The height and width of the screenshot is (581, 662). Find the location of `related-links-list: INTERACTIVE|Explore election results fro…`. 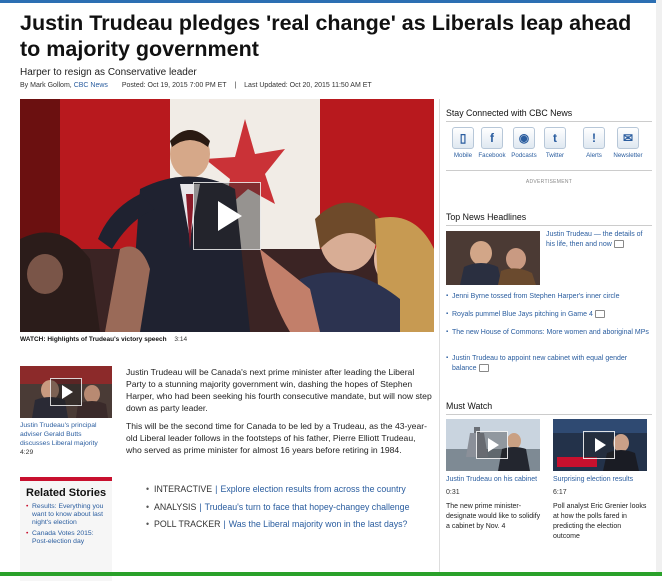

related-links-list: INTERACTIVE|Explore election results fro… is located at coordinates (291, 510).